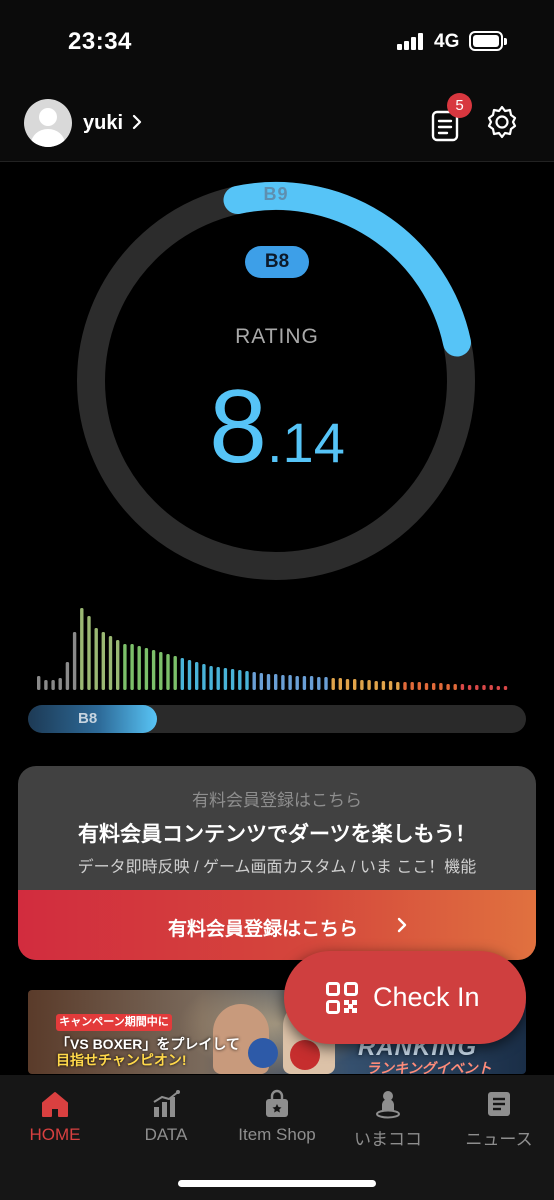 The width and height of the screenshot is (554, 1200). I want to click on notification-badge: 5, so click(459, 105).